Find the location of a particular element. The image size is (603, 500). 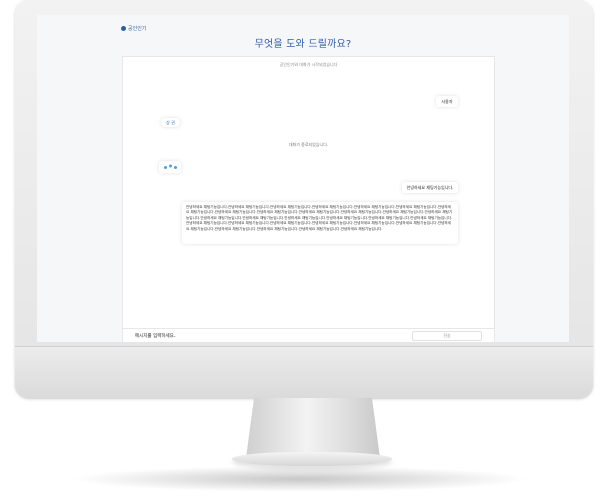

brand-logo: 공인인기 is located at coordinates (133, 28).